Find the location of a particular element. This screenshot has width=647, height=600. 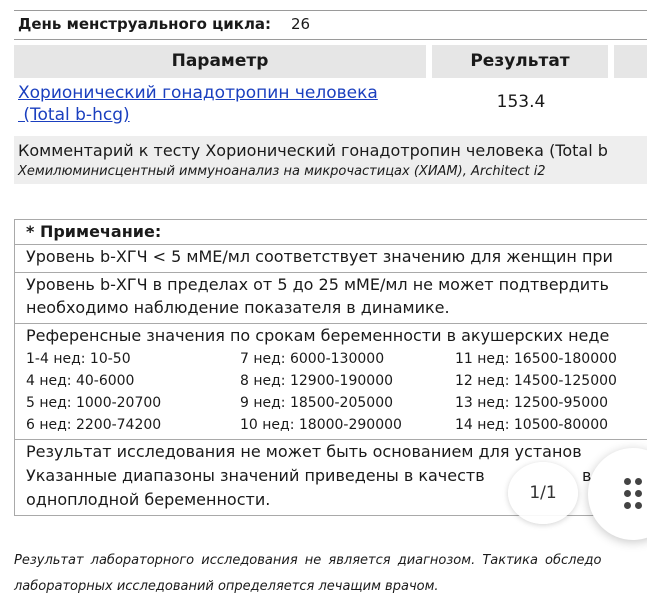

reference-cell: 5 нед: 1000-20700 is located at coordinates (94, 403).